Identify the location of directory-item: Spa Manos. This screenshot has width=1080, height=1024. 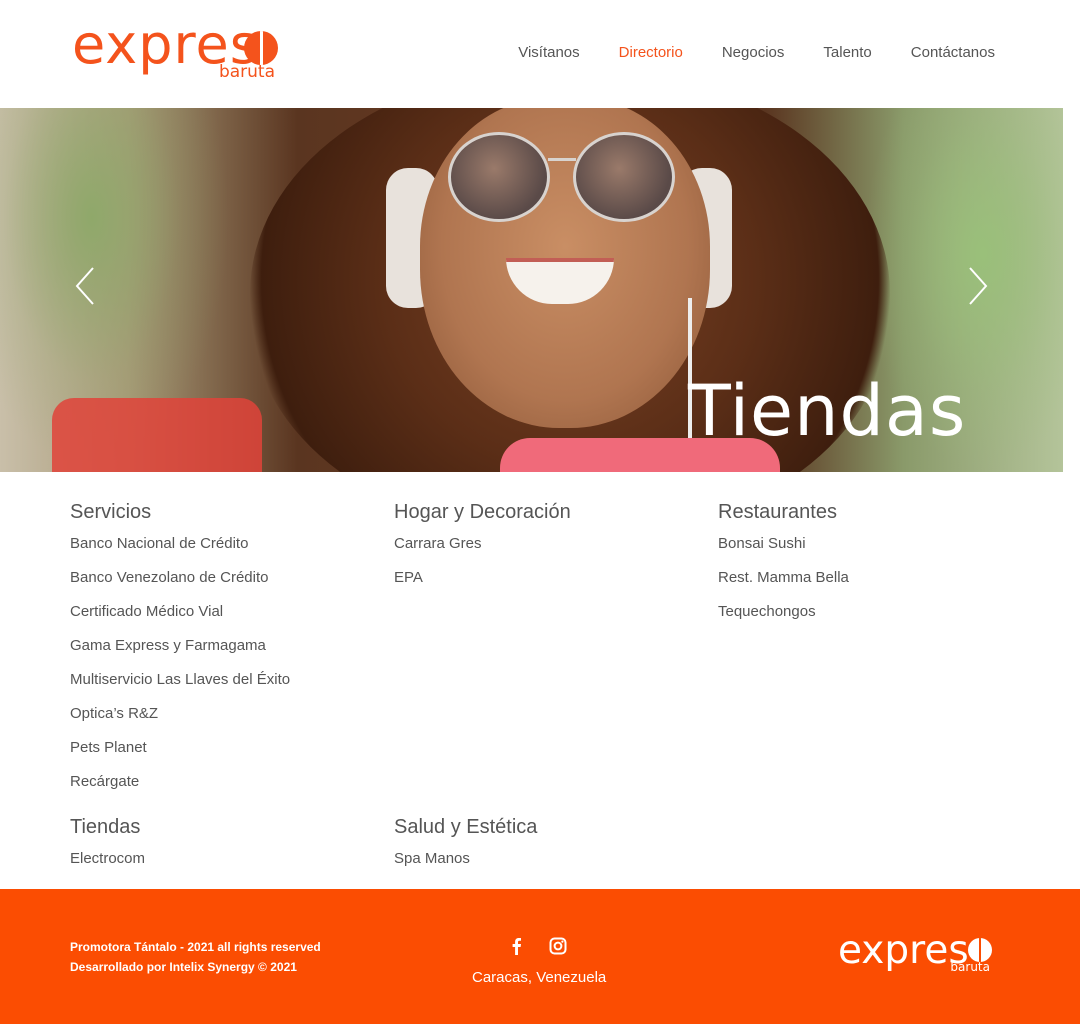
(465, 867).